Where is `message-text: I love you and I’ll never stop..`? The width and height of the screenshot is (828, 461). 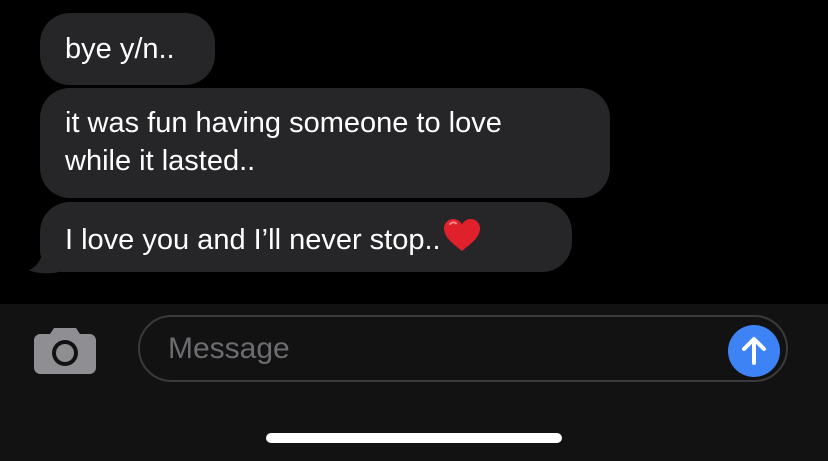
message-text: I love you and I’ll never stop.. is located at coordinates (253, 240).